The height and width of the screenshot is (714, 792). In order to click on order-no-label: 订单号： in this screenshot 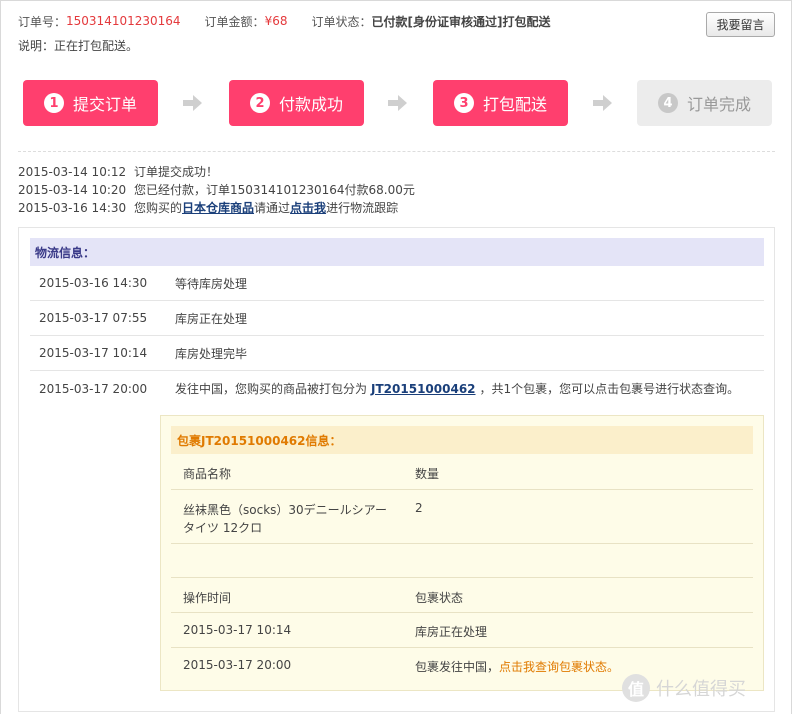, I will do `click(42, 21)`.